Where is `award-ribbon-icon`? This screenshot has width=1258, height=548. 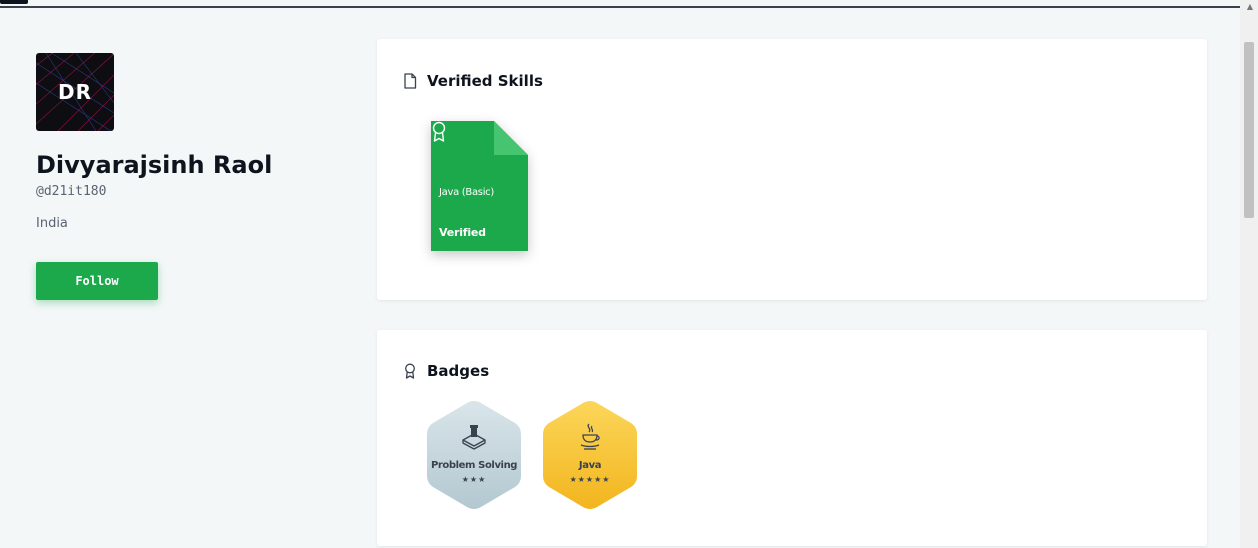 award-ribbon-icon is located at coordinates (439, 131).